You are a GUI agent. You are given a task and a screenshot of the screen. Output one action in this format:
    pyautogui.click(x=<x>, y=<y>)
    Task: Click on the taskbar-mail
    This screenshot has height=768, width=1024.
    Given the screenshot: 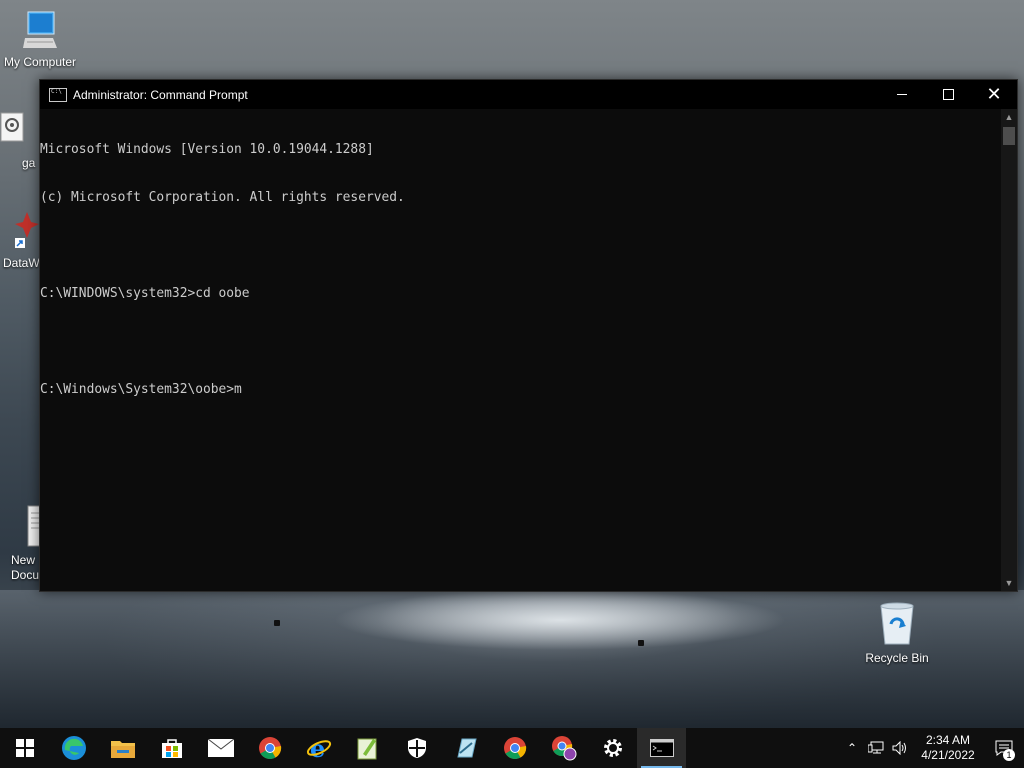 What is the action you would take?
    pyautogui.click(x=220, y=748)
    